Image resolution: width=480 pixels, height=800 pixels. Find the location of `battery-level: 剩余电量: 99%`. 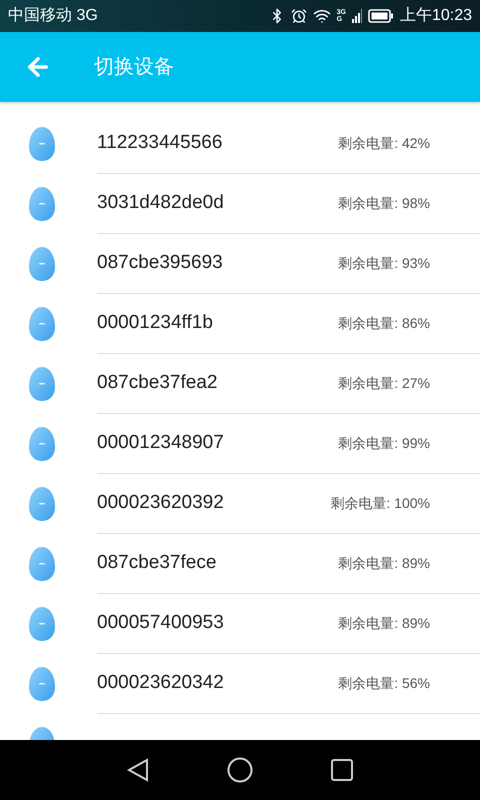

battery-level: 剩余电量: 99% is located at coordinates (384, 443).